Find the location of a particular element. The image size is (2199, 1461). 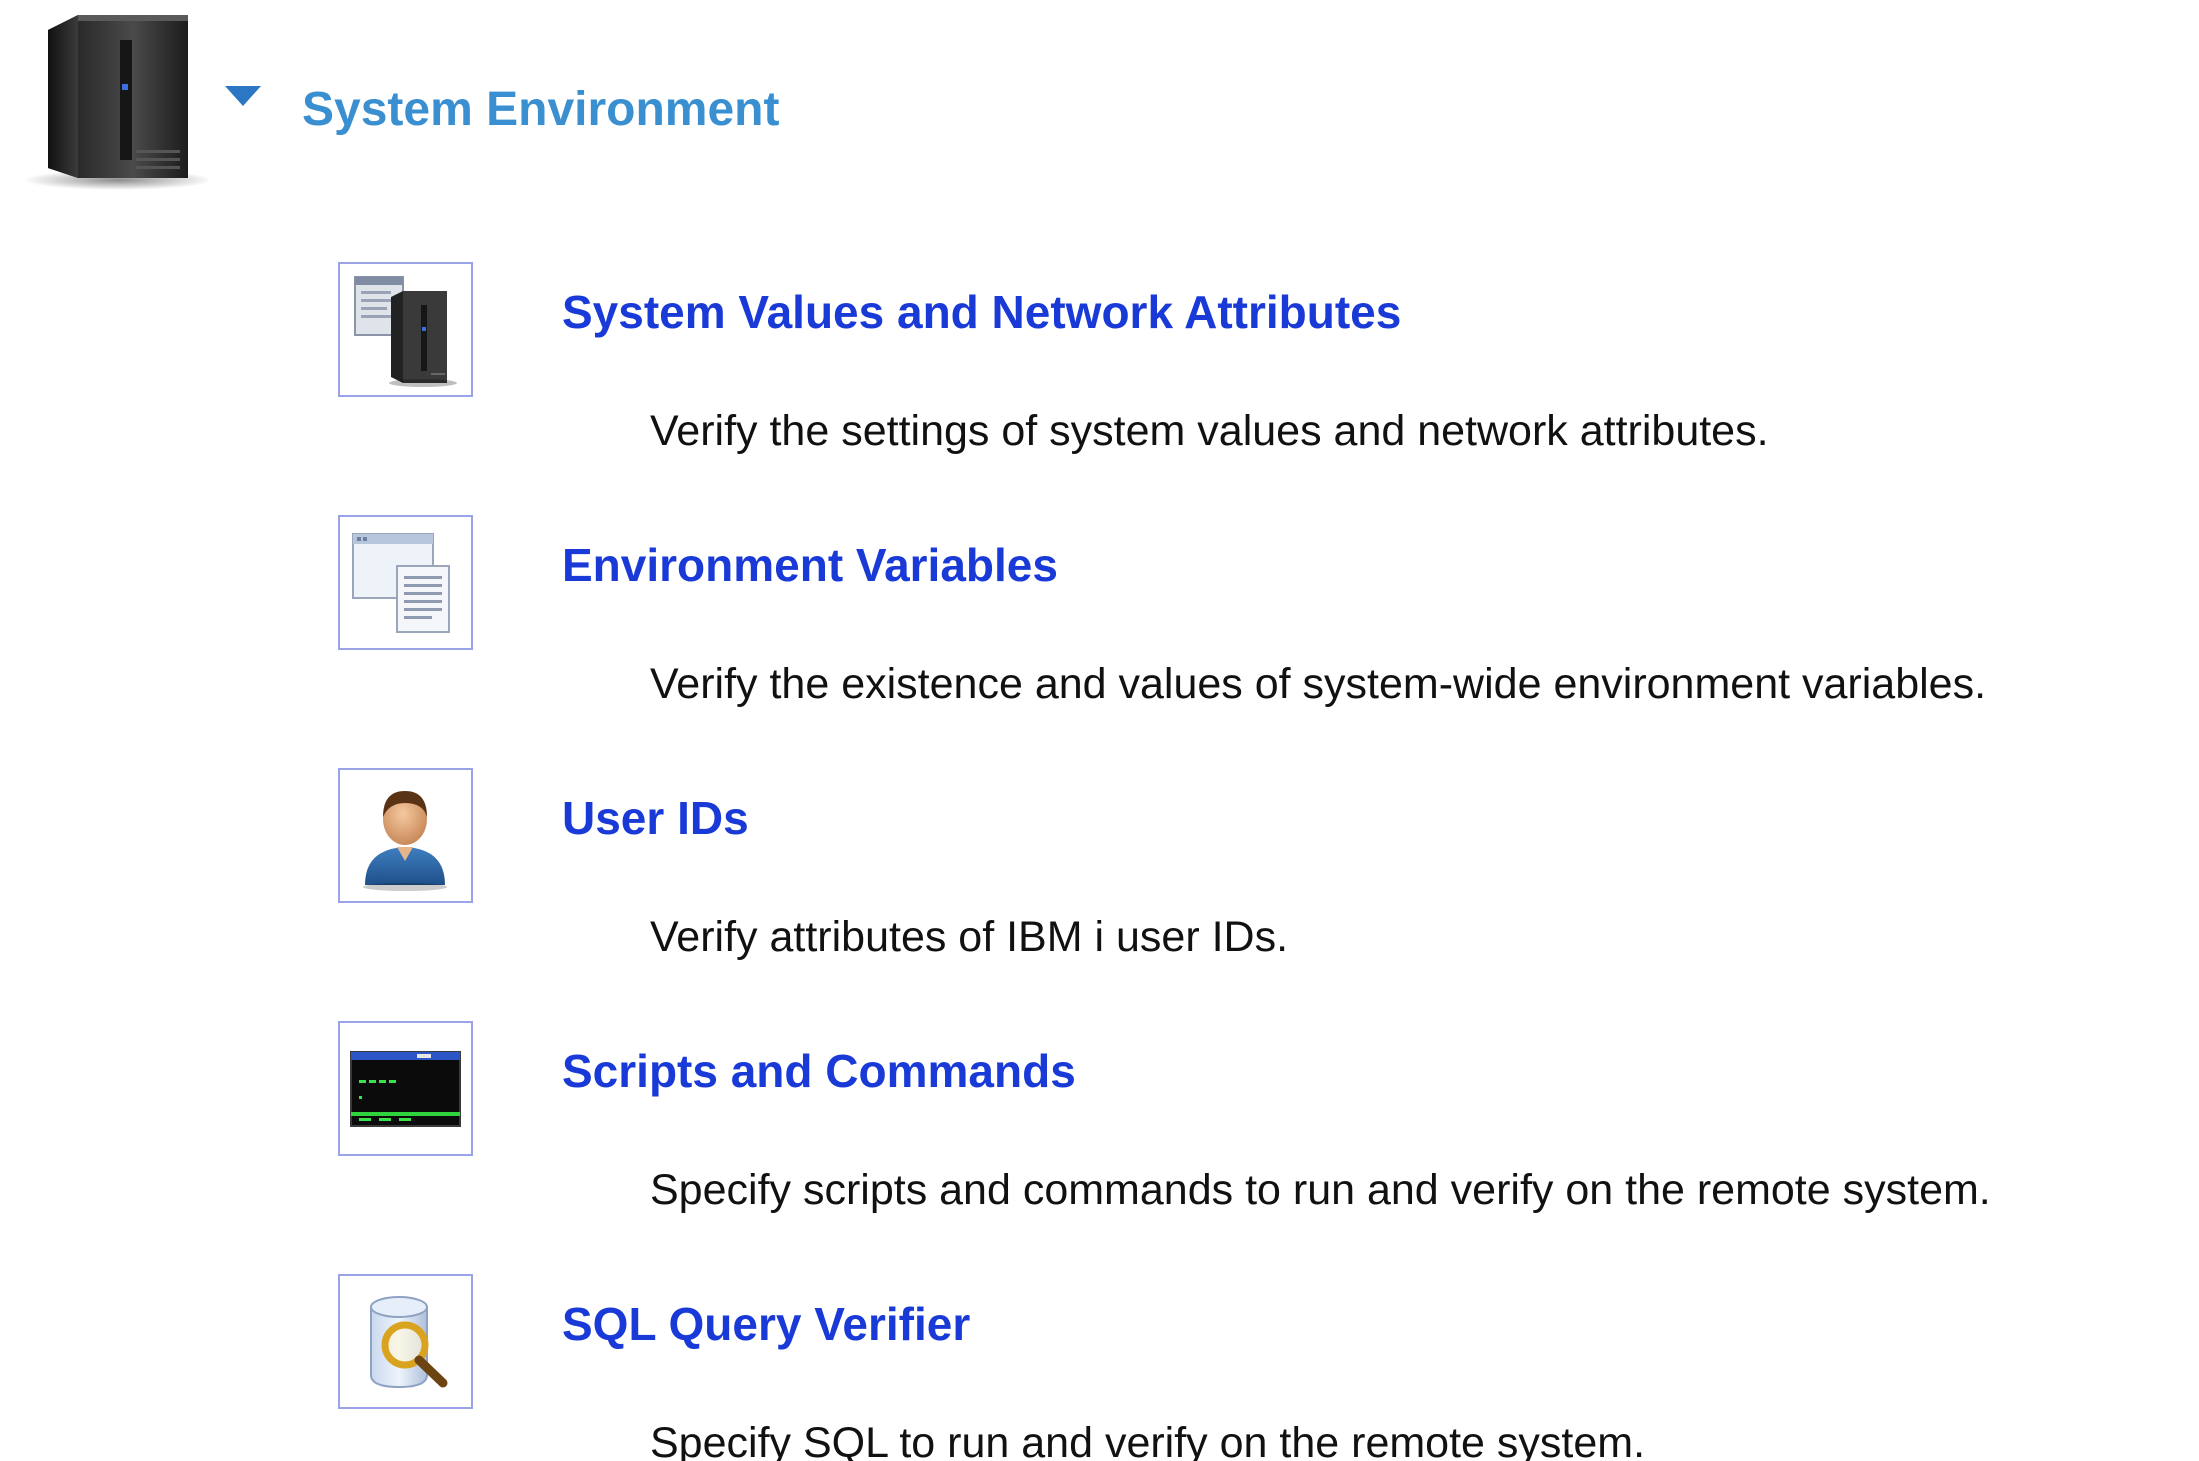

user-ids-button is located at coordinates (405, 835).